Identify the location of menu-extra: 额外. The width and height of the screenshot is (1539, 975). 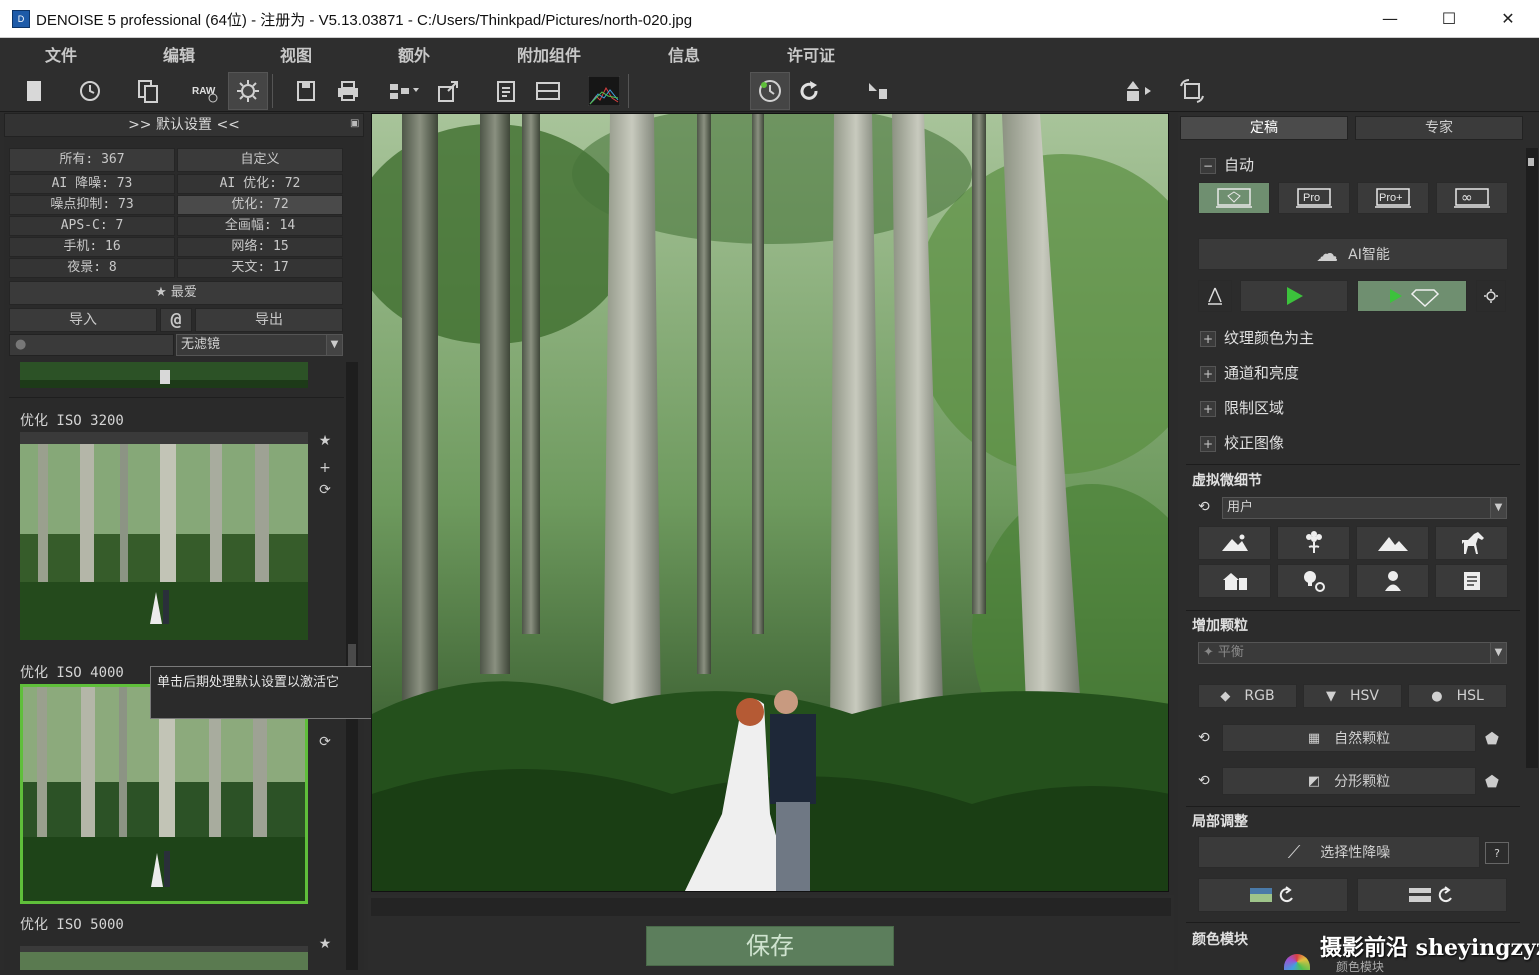
(414, 54).